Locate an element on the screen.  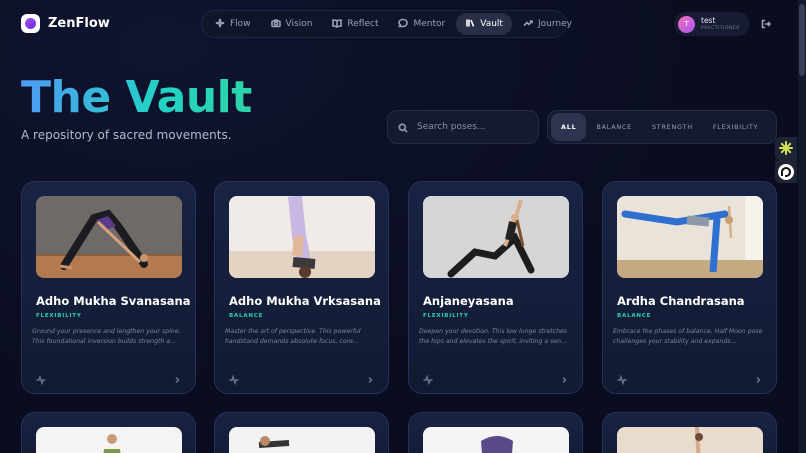
page-title: The Vault is located at coordinates (136, 97).